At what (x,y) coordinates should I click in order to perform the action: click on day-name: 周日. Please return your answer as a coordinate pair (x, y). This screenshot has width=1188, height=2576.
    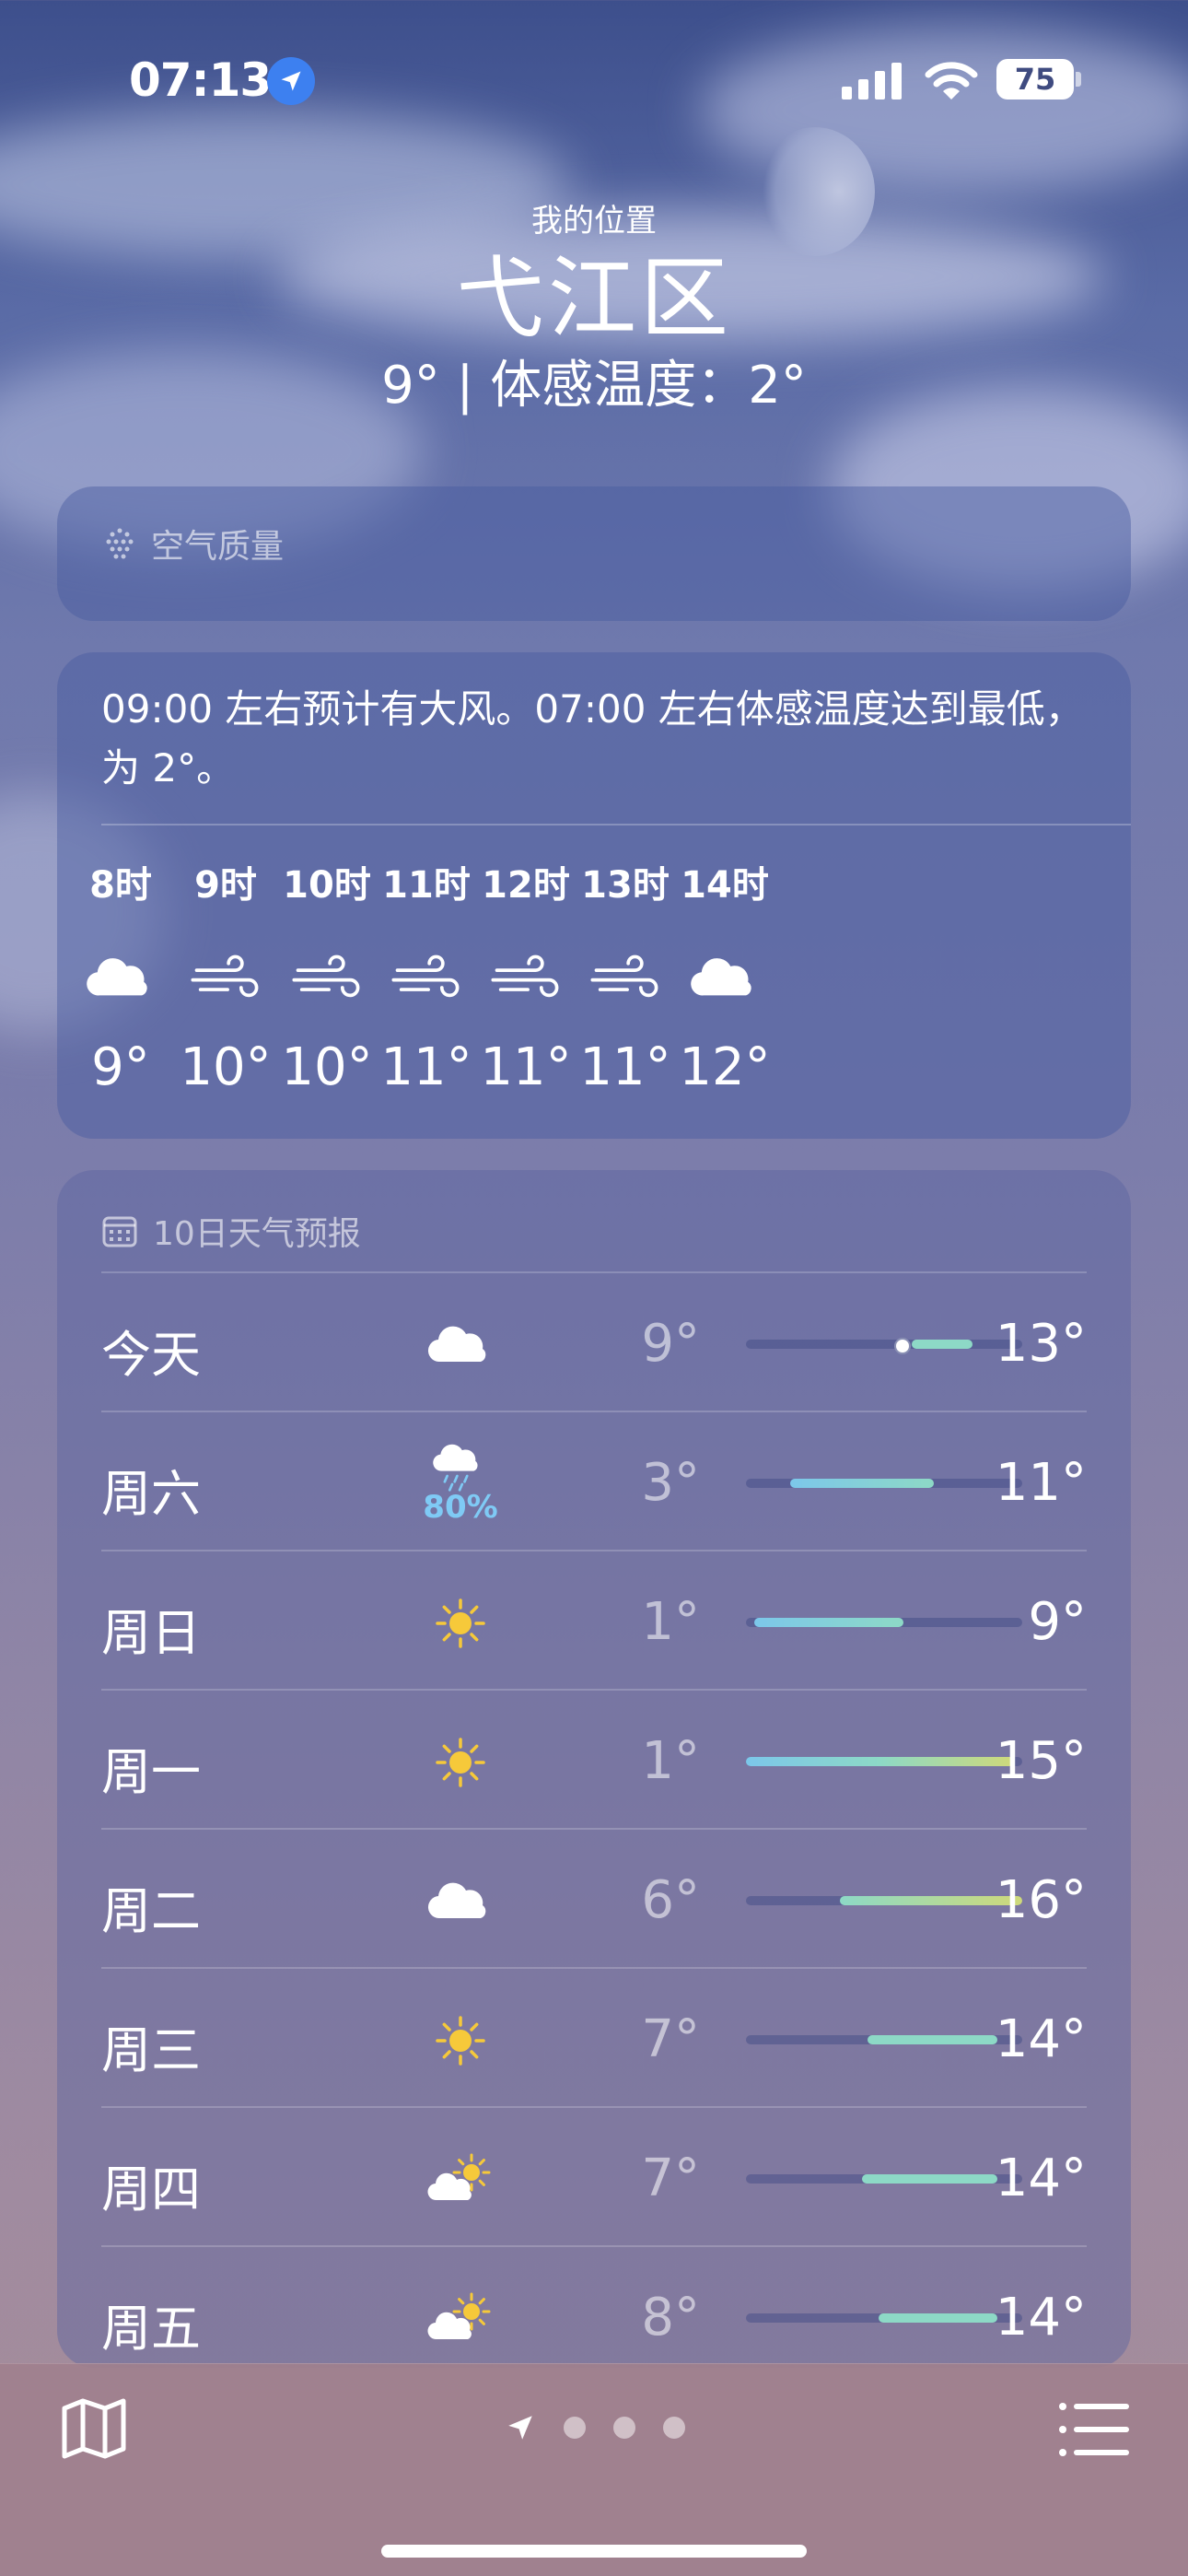
    Looking at the image, I should click on (151, 1633).